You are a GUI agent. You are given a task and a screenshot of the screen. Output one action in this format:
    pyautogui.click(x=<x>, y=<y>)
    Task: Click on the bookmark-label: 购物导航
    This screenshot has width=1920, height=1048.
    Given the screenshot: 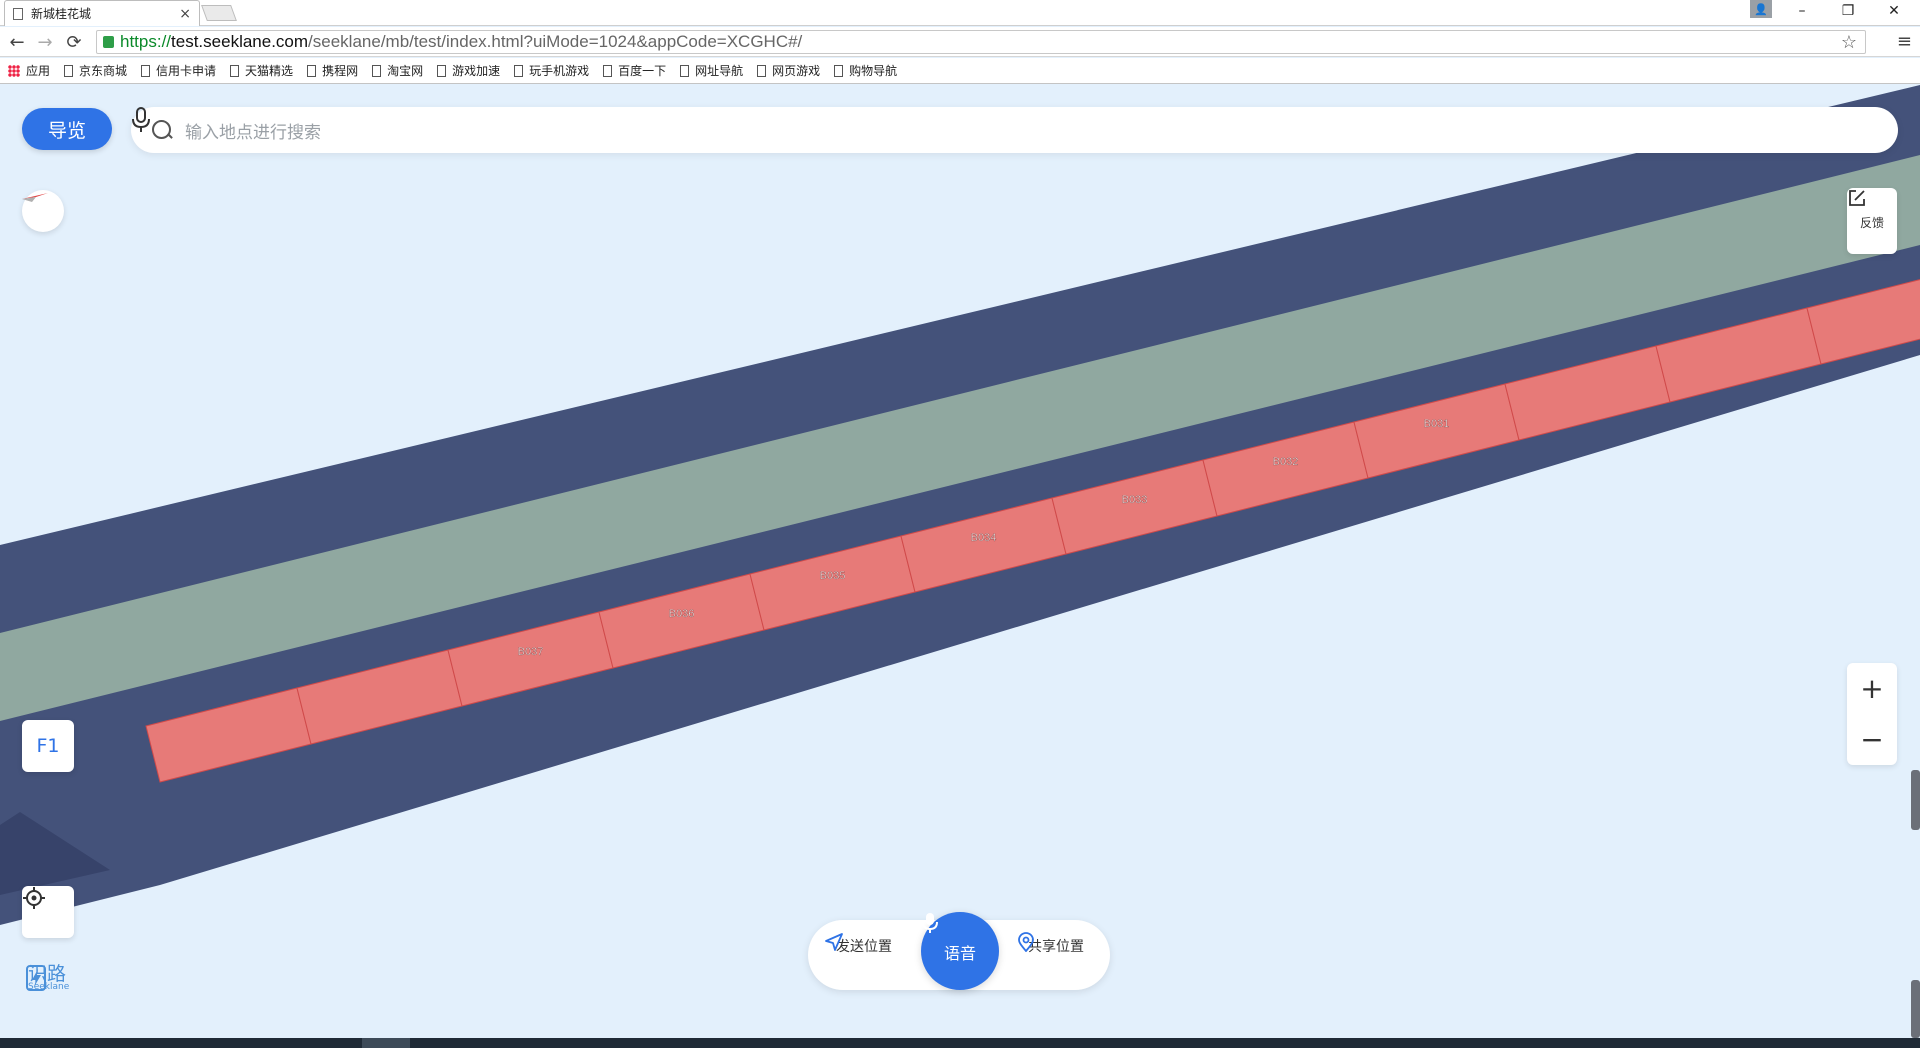 What is the action you would take?
    pyautogui.click(x=873, y=71)
    